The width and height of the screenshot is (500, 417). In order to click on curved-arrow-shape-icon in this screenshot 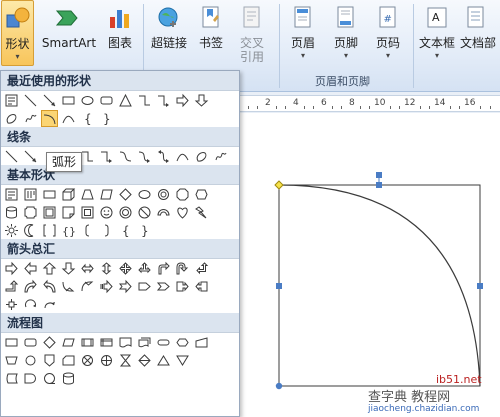, I will do `click(49, 304)`.